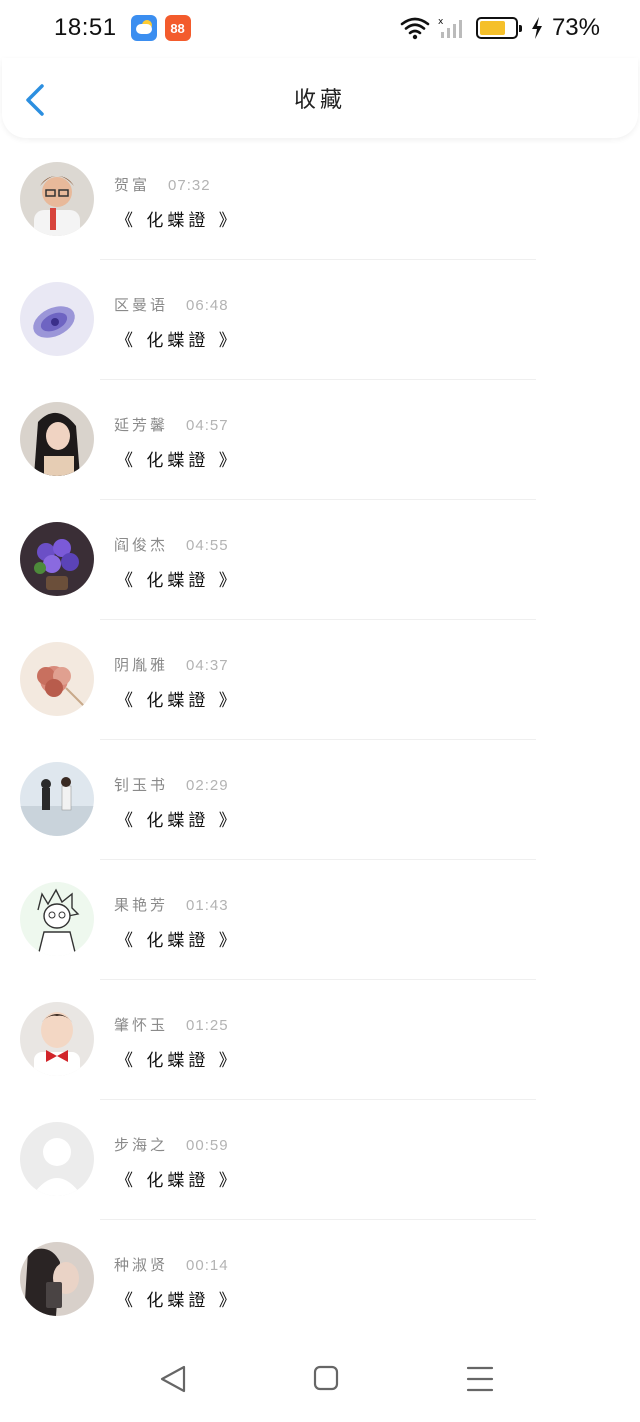 This screenshot has height=1422, width=640. I want to click on item-header: 步海之 00:59, so click(171, 1144).